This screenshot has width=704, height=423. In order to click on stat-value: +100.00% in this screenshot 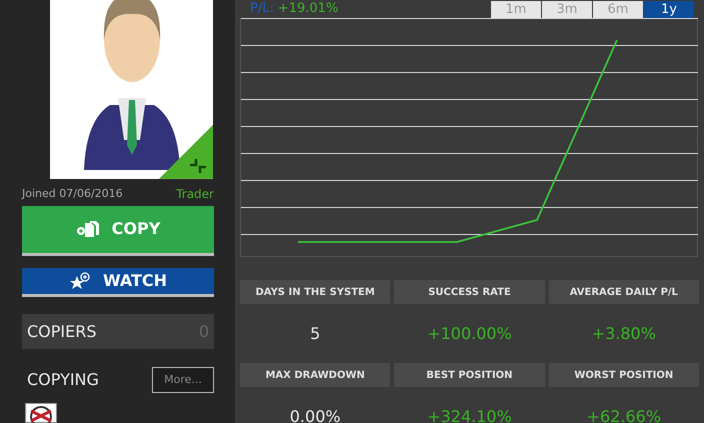, I will do `click(469, 333)`.